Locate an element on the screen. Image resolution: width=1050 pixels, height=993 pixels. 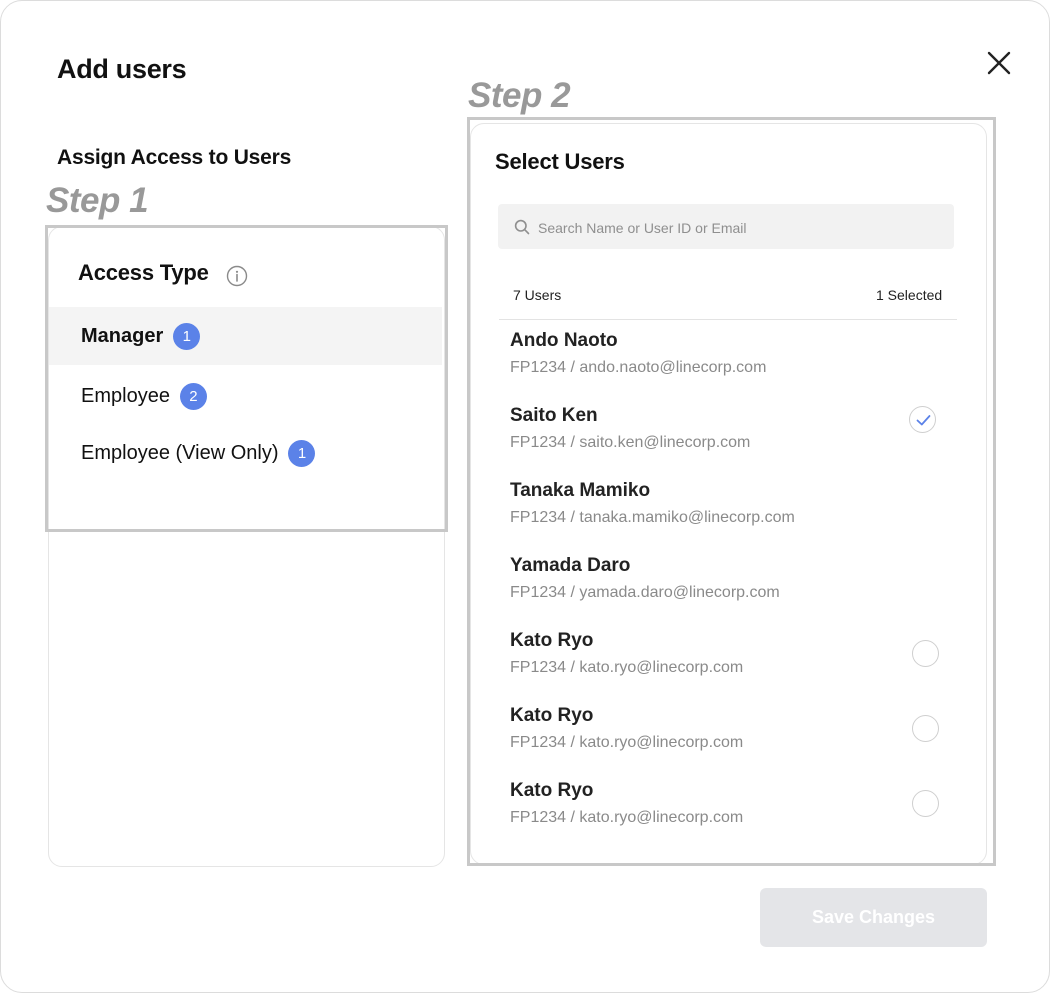
user-search-box is located at coordinates (726, 227).